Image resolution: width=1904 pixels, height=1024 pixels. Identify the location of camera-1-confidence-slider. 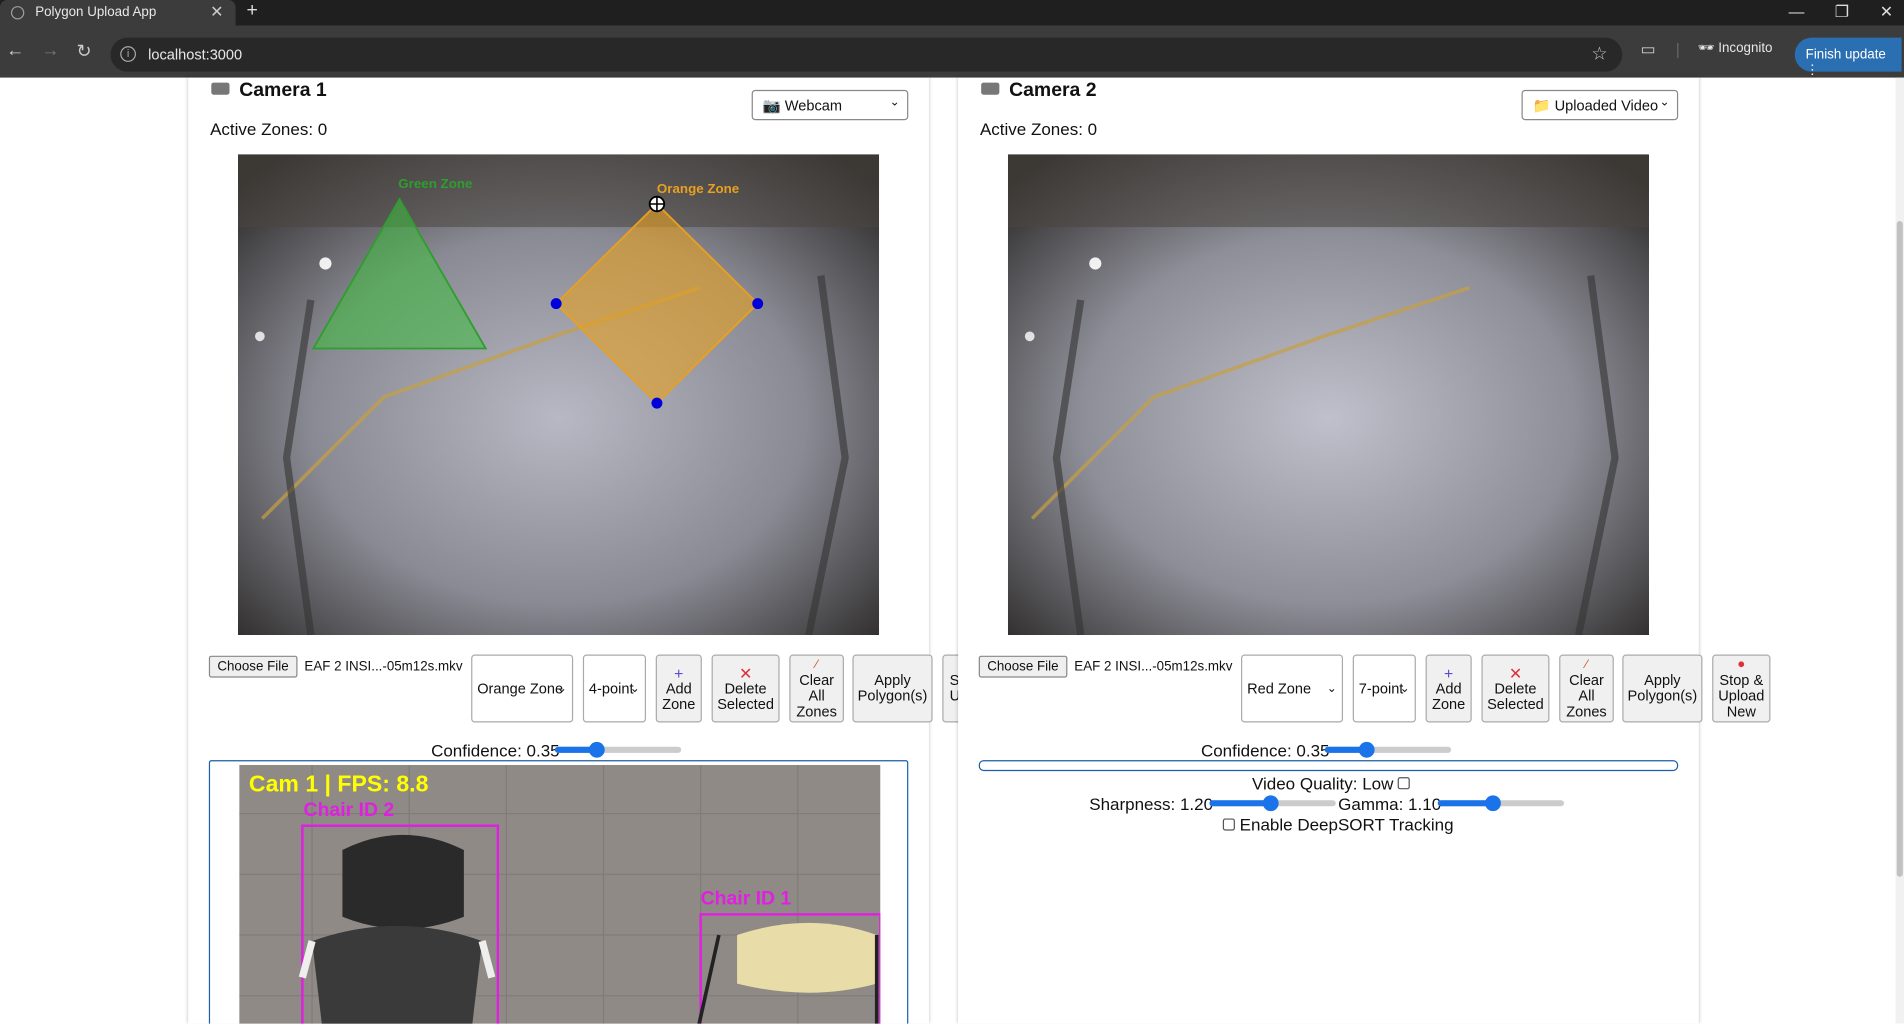
(618, 749).